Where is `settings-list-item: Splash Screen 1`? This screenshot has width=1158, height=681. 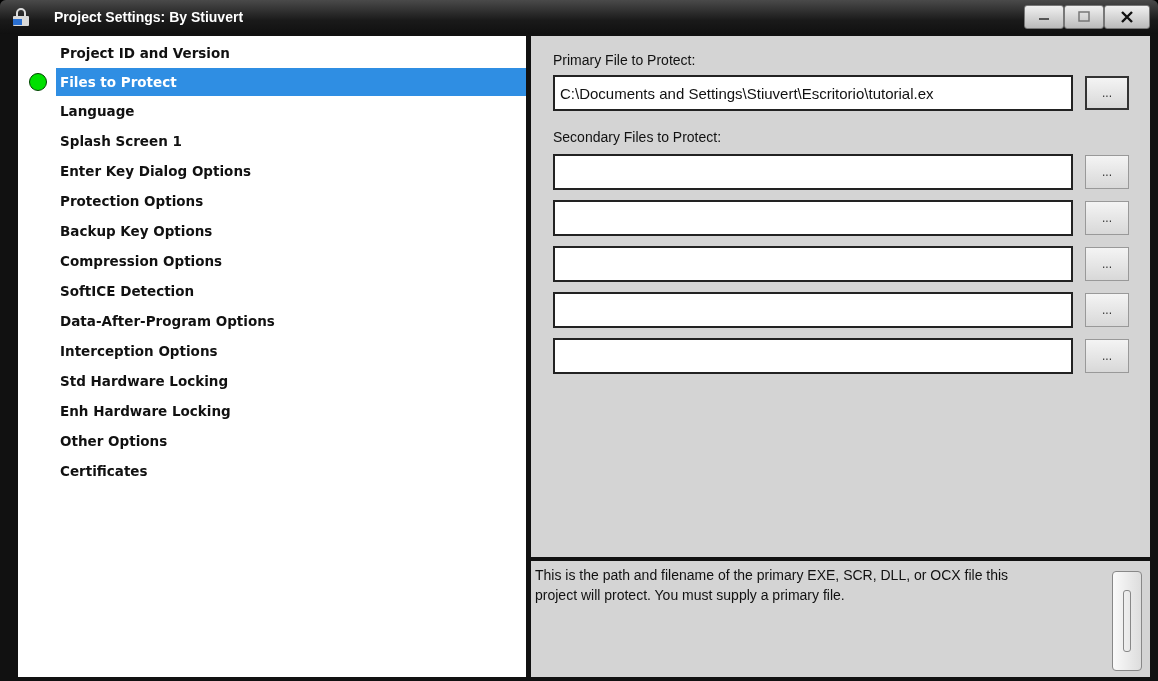
settings-list-item: Splash Screen 1 is located at coordinates (273, 141).